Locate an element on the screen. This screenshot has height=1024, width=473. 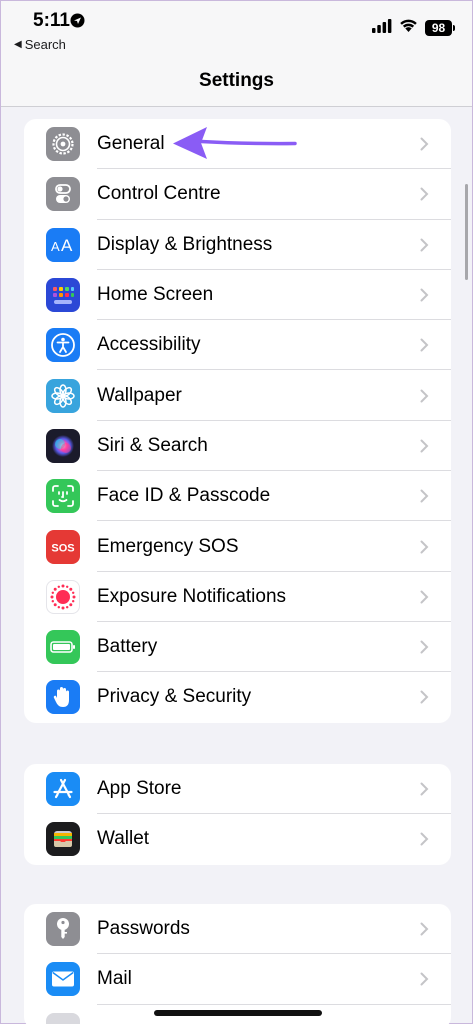
settings-row-label: Privacy & Security is located at coordinates (174, 697).